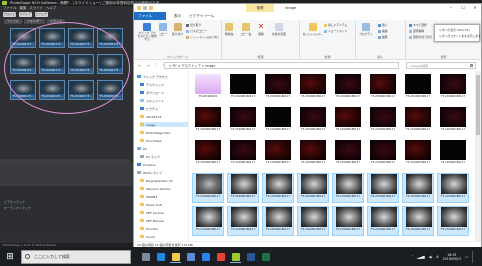 Image resolution: width=482 pixels, height=266 pixels. Describe the element at coordinates (245, 29) in the screenshot. I see `copy-to-button: コピー先` at that location.